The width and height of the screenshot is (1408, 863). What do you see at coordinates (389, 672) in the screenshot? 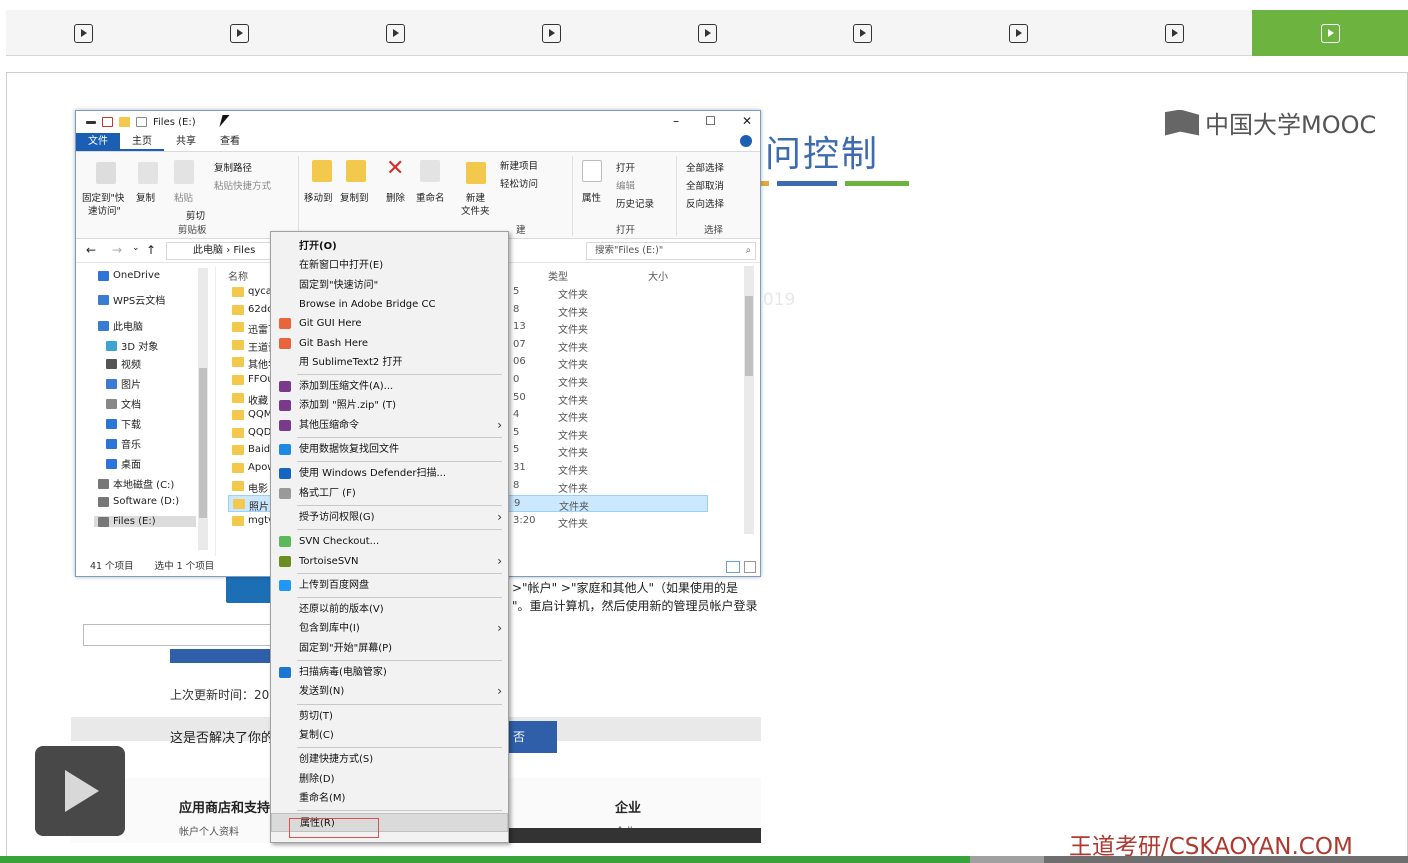
I see `menu-item: 扫描病毒(电脑管家)` at bounding box center [389, 672].